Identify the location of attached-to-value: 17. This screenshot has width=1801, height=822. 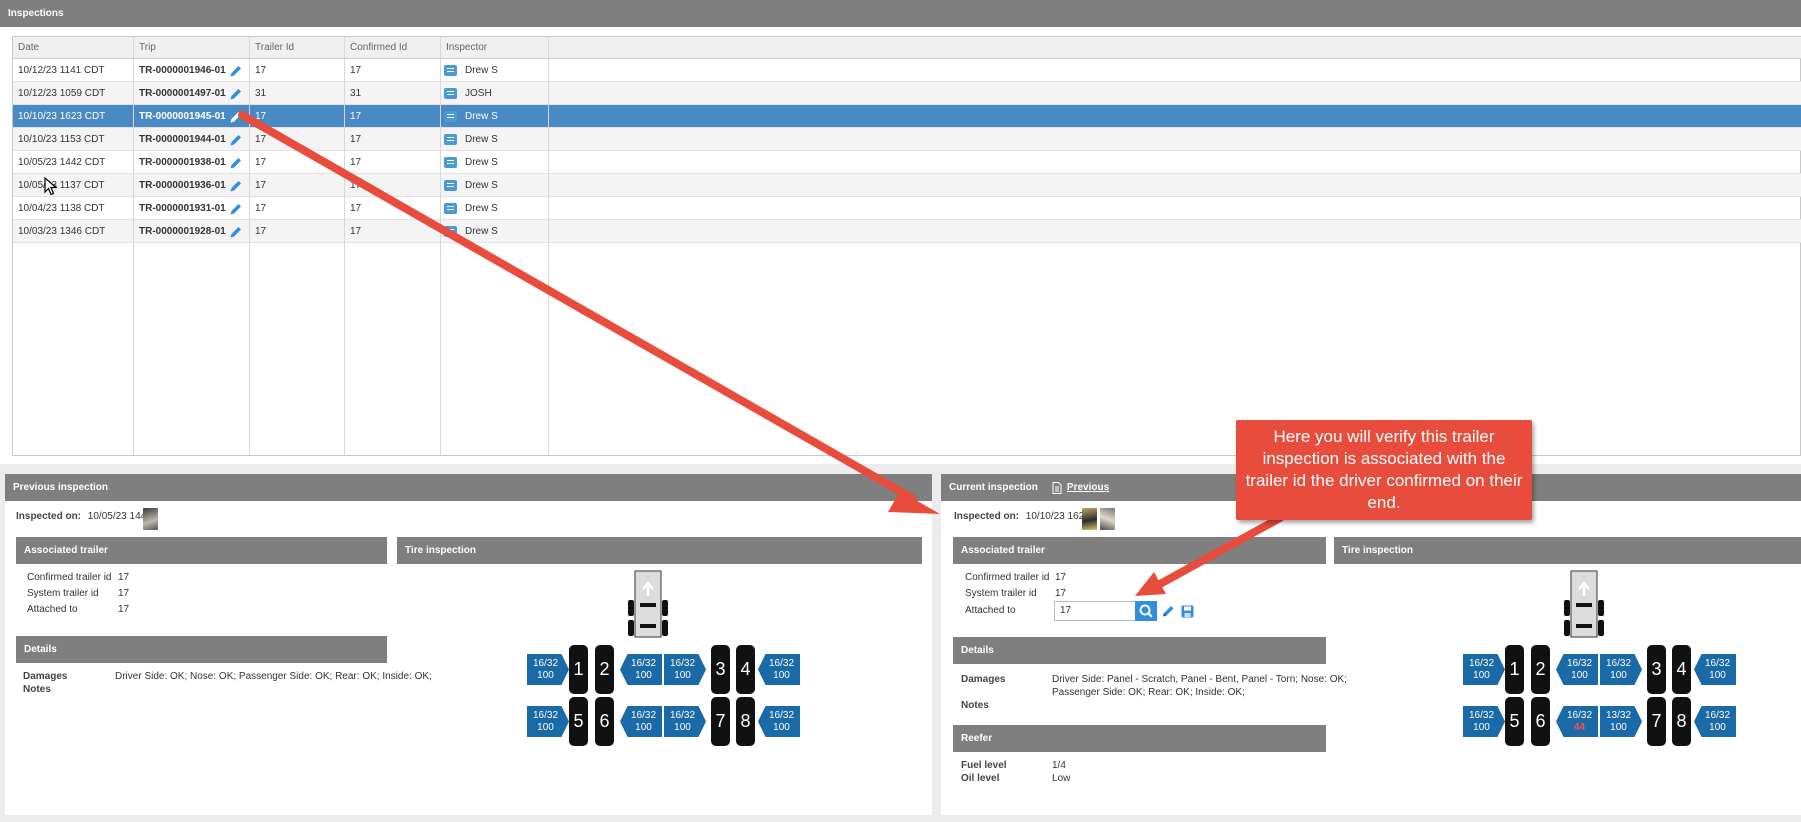
(124, 609).